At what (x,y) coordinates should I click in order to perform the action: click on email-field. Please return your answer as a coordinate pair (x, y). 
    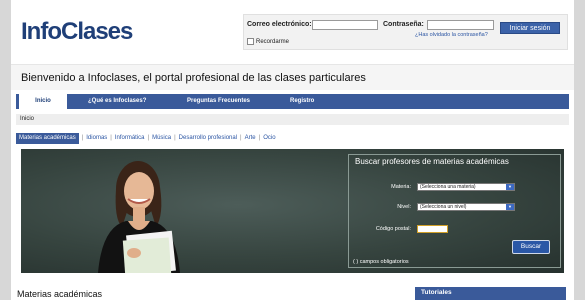
    Looking at the image, I should click on (345, 25).